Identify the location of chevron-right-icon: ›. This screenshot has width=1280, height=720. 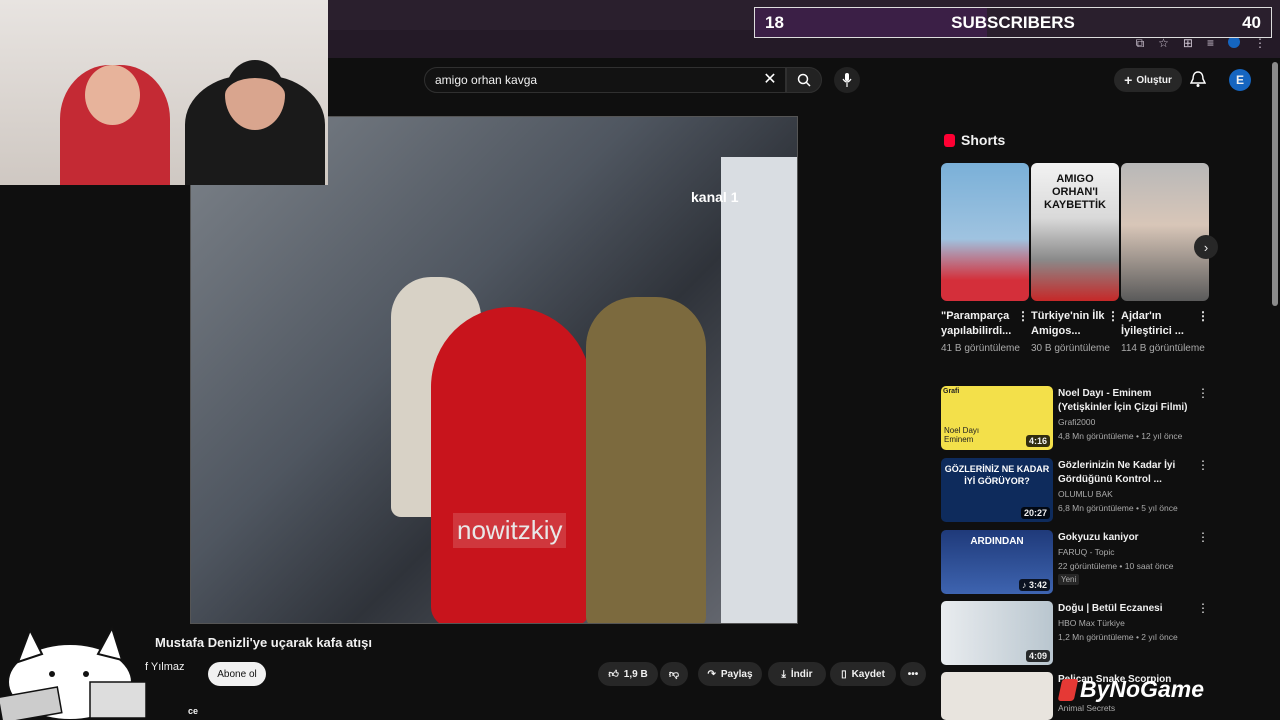
(1206, 247).